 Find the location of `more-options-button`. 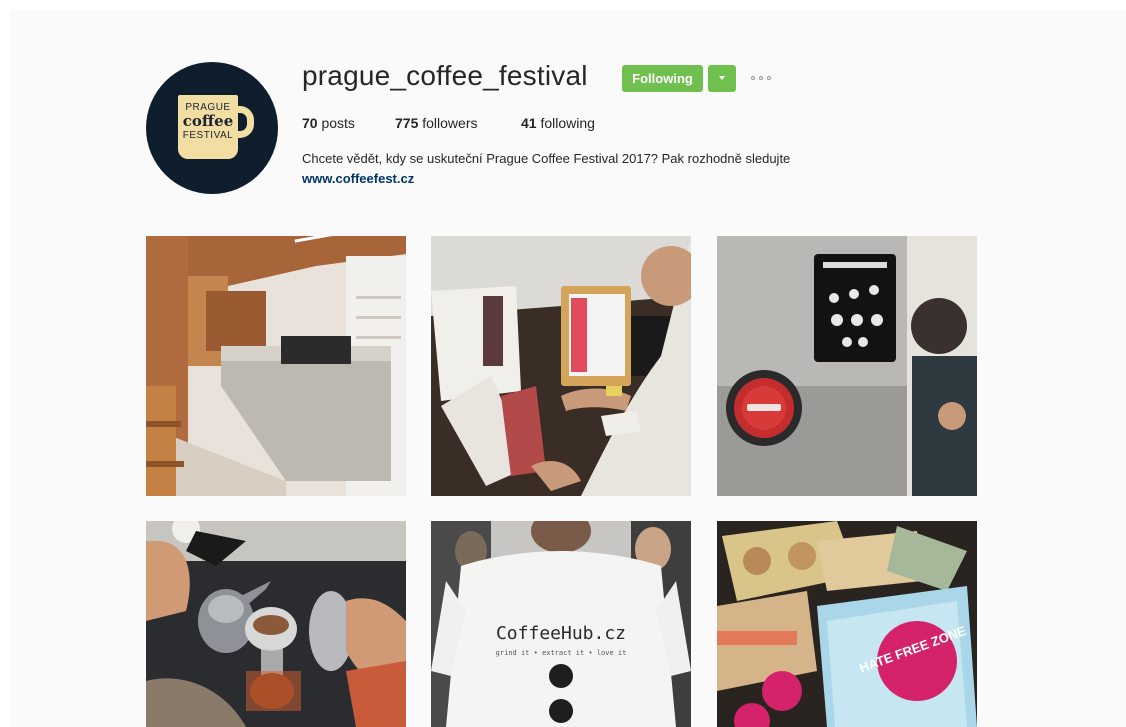

more-options-button is located at coordinates (762, 79).